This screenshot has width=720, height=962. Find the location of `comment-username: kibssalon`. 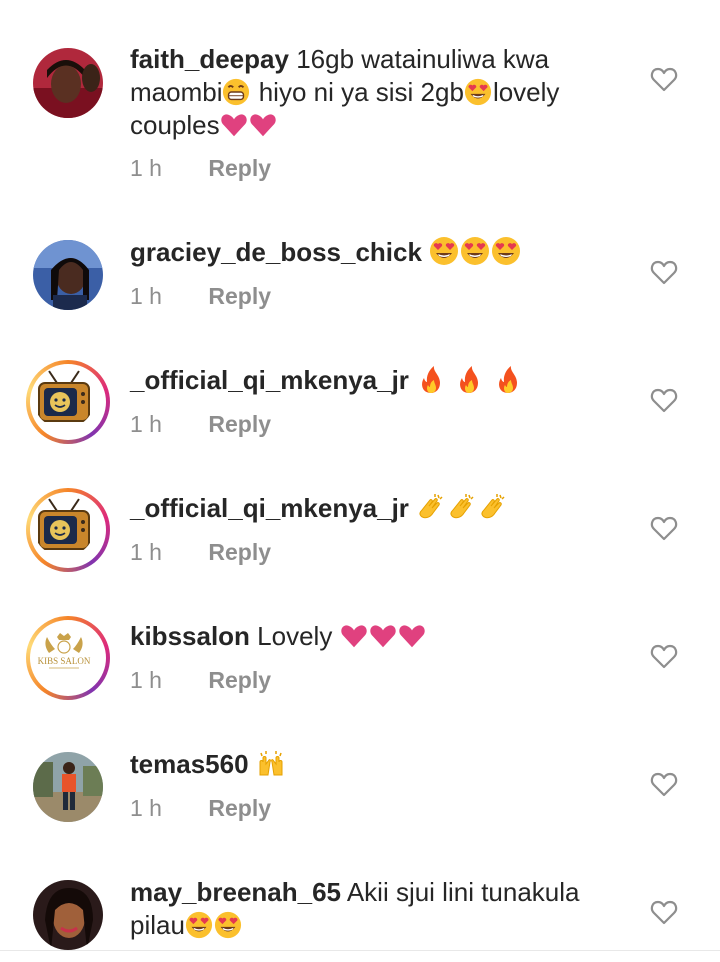

comment-username: kibssalon is located at coordinates (190, 636).